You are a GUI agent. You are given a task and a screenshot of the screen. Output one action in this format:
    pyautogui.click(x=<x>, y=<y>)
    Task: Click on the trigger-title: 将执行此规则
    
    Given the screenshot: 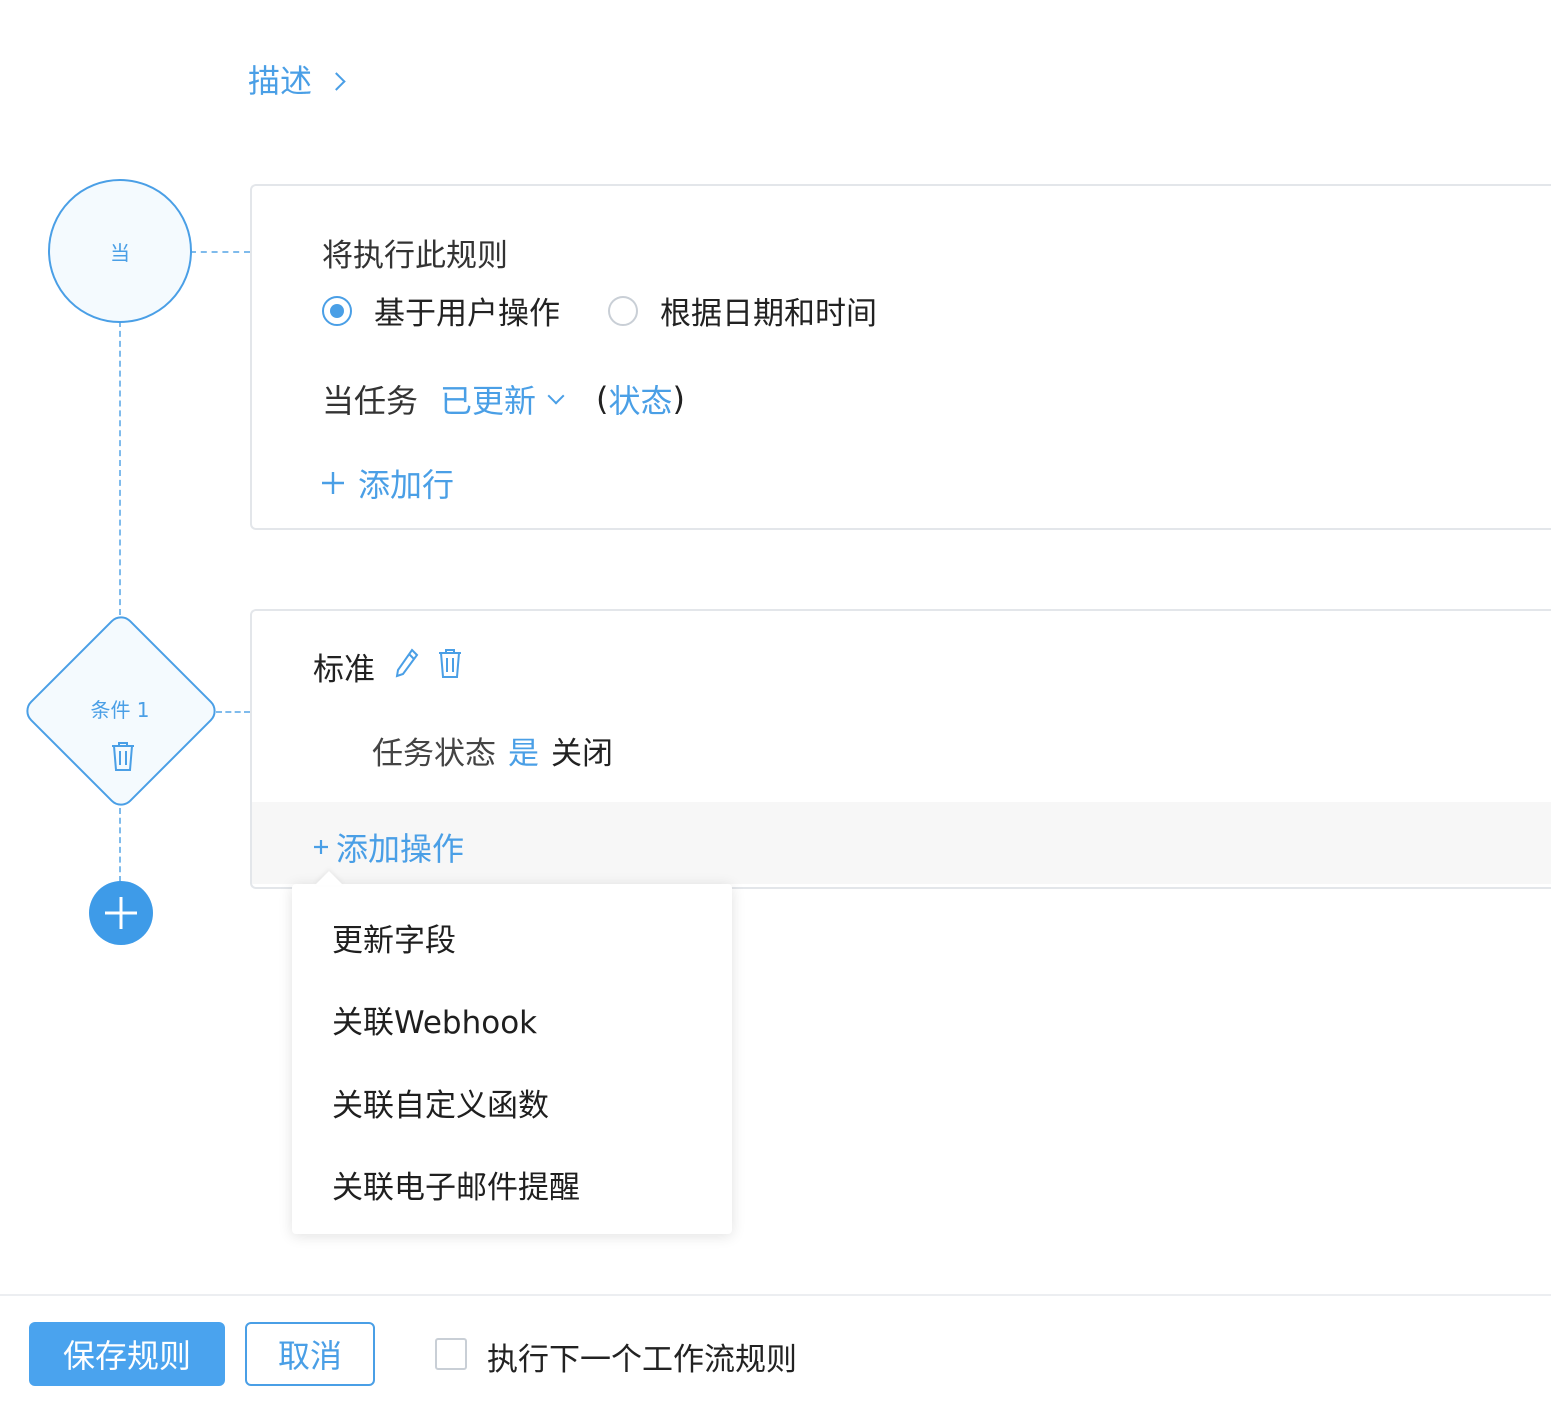 What is the action you would take?
    pyautogui.click(x=415, y=256)
    